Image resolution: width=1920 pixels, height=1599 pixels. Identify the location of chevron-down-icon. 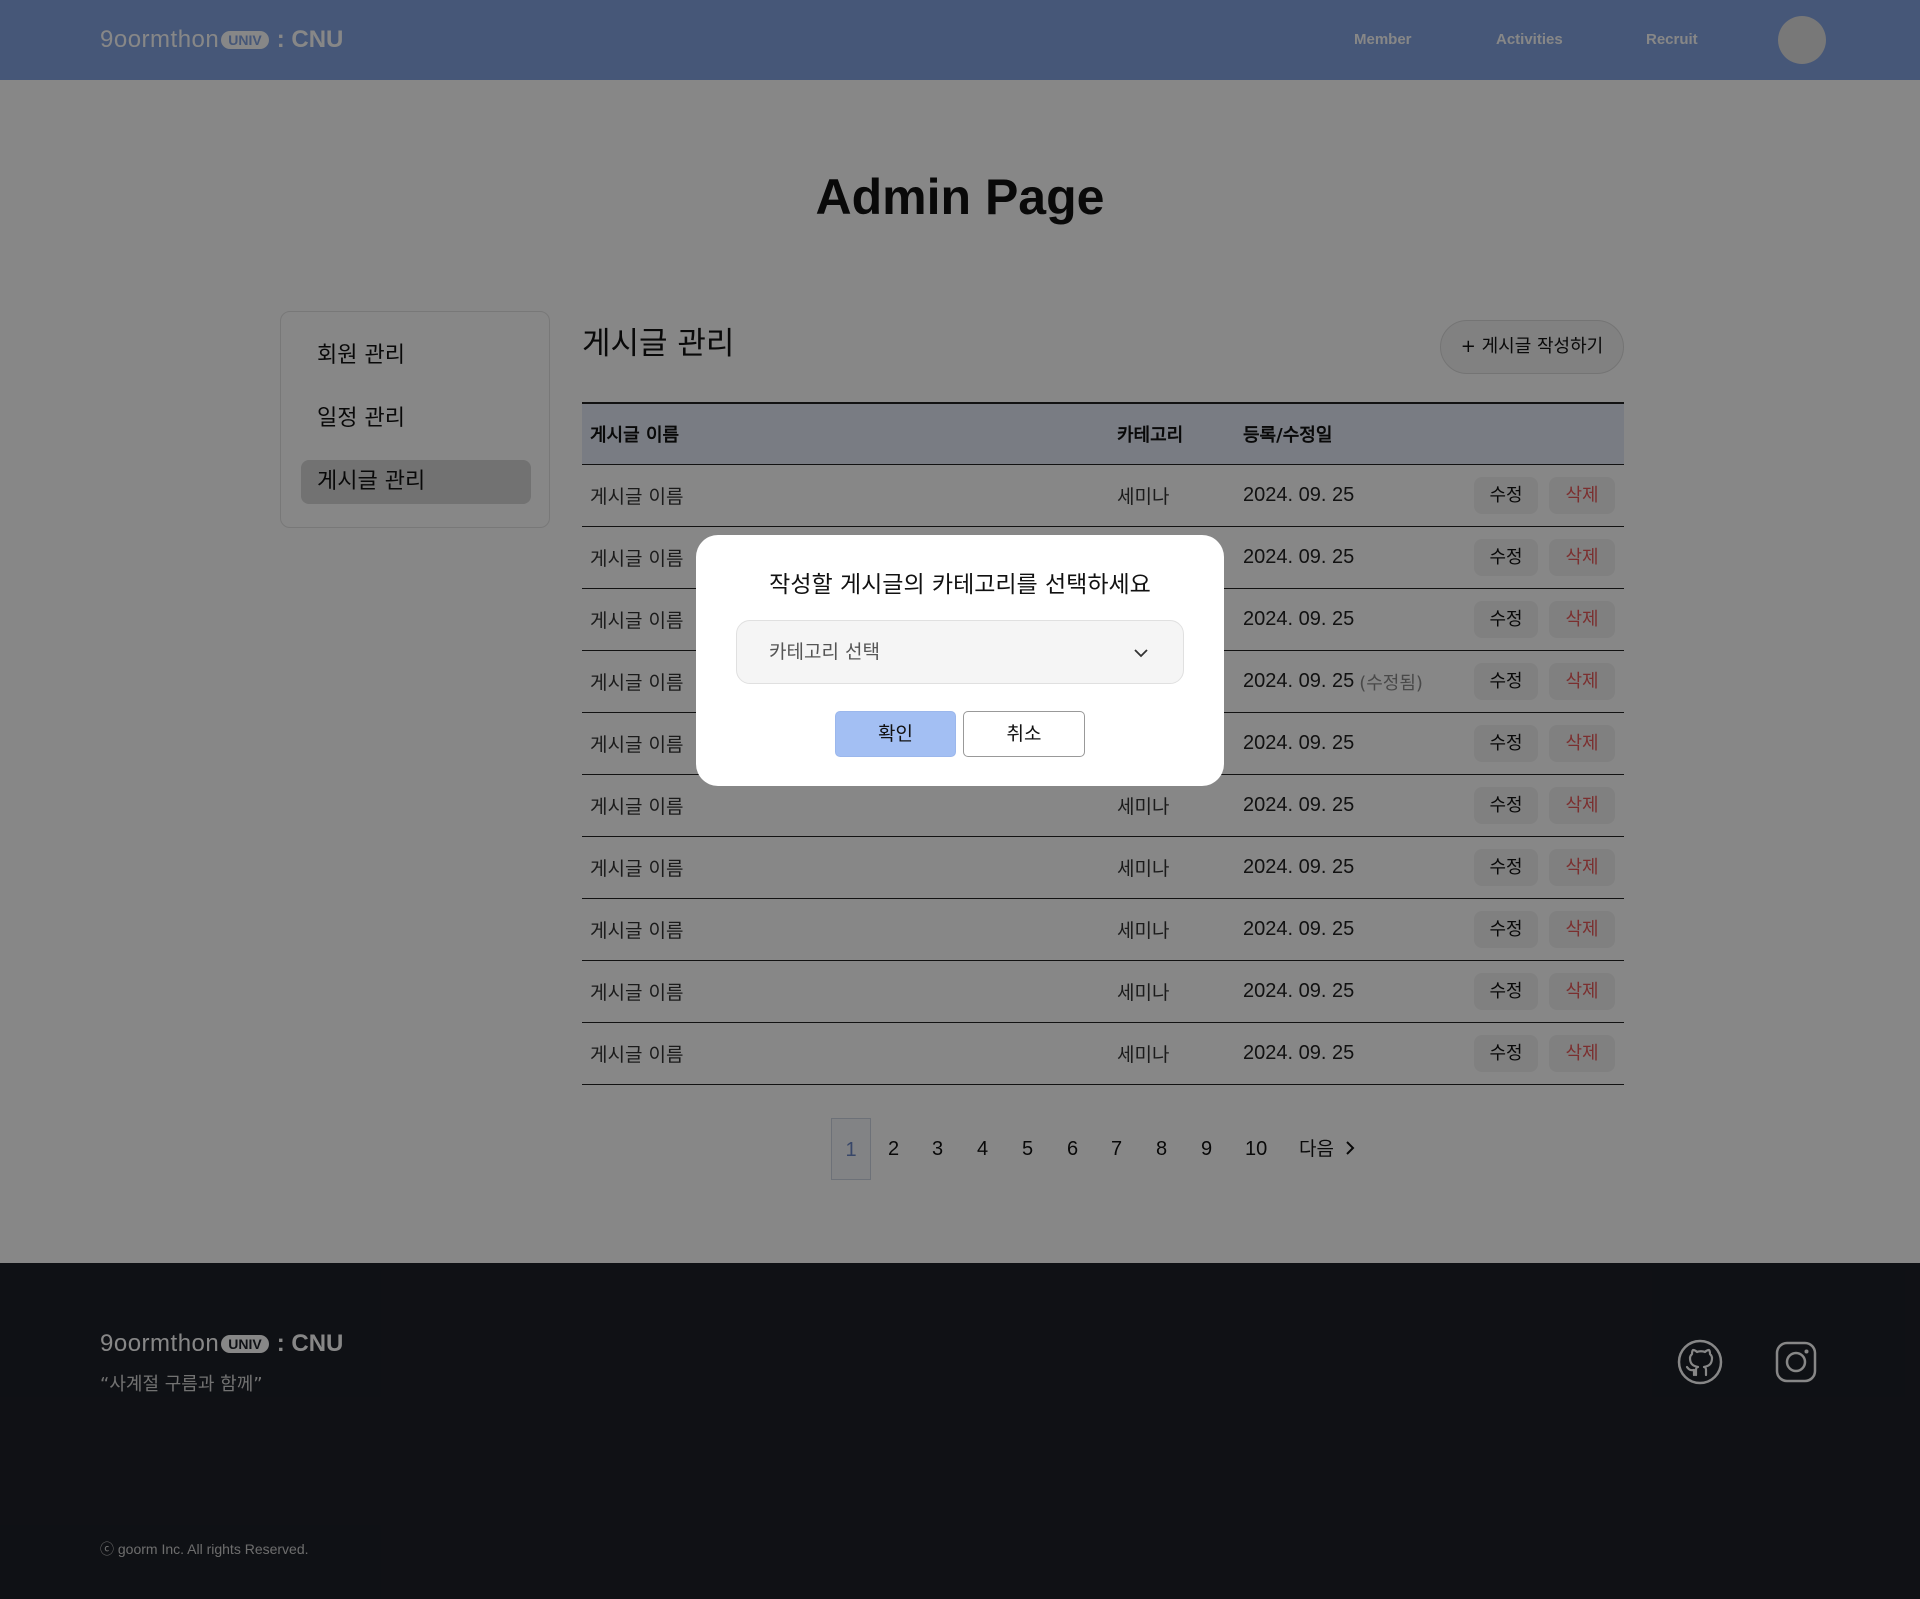
(1141, 653).